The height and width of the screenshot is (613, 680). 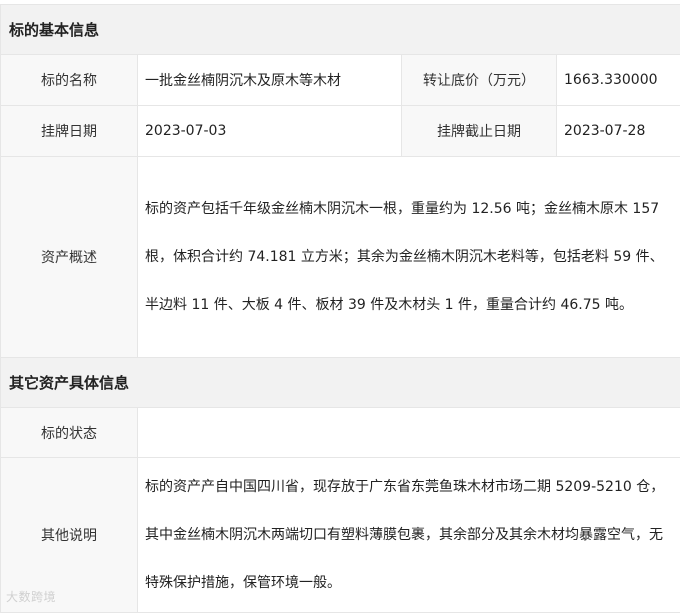 I want to click on section-header-other-info: 其它资产具体信息, so click(x=340, y=383).